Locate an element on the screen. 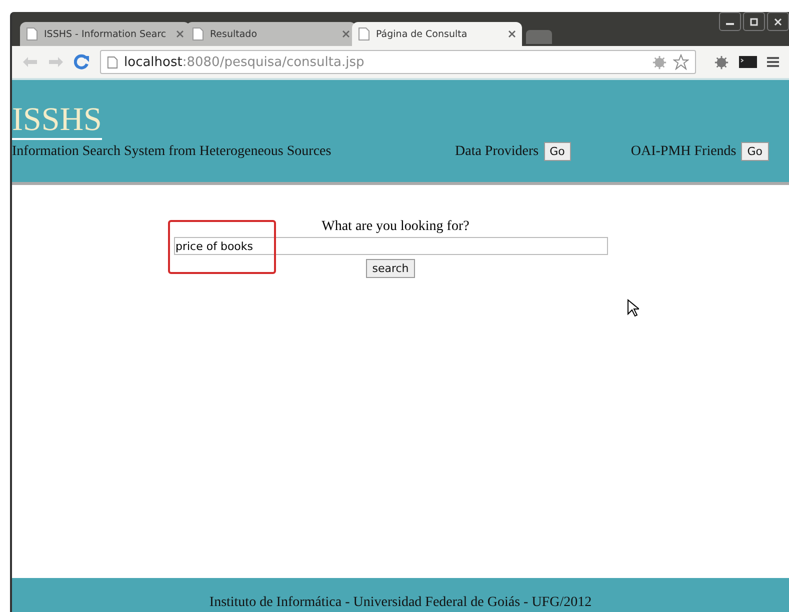 The image size is (789, 612). star-icon is located at coordinates (681, 62).